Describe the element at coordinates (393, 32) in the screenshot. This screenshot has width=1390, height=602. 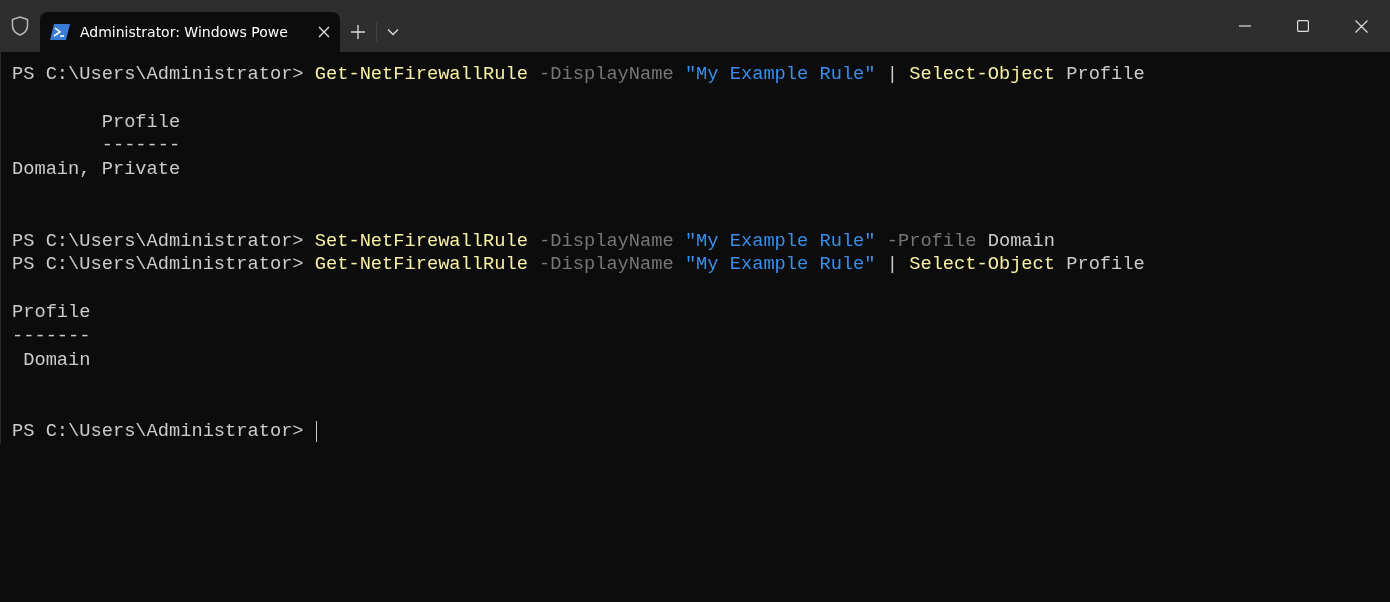
I see `chevron-down-icon` at that location.